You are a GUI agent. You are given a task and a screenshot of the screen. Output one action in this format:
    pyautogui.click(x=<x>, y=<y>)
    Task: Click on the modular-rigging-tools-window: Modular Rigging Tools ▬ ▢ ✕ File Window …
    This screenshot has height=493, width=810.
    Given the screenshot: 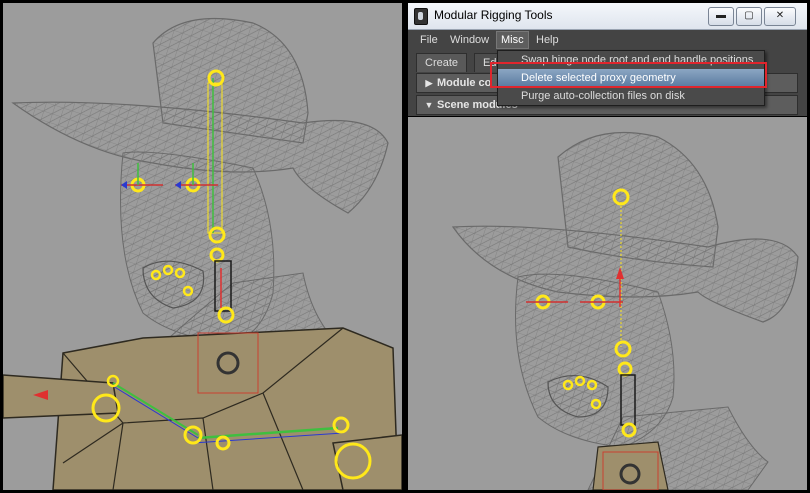 What is the action you would take?
    pyautogui.click(x=607, y=59)
    